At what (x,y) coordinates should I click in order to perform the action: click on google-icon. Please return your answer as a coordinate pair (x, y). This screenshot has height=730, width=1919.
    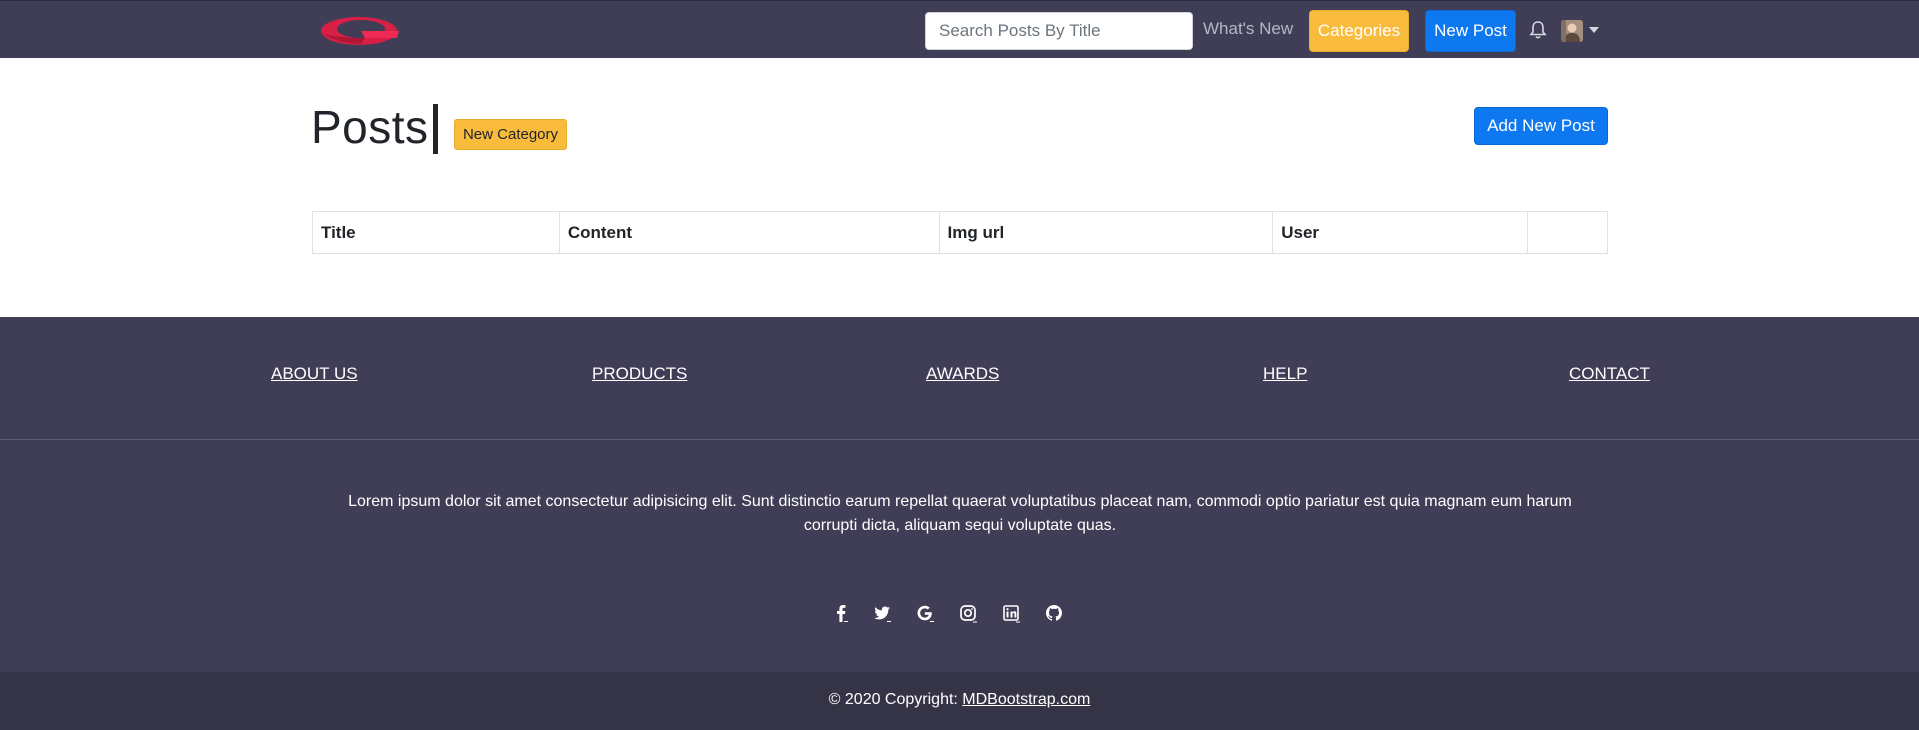
    Looking at the image, I should click on (925, 613).